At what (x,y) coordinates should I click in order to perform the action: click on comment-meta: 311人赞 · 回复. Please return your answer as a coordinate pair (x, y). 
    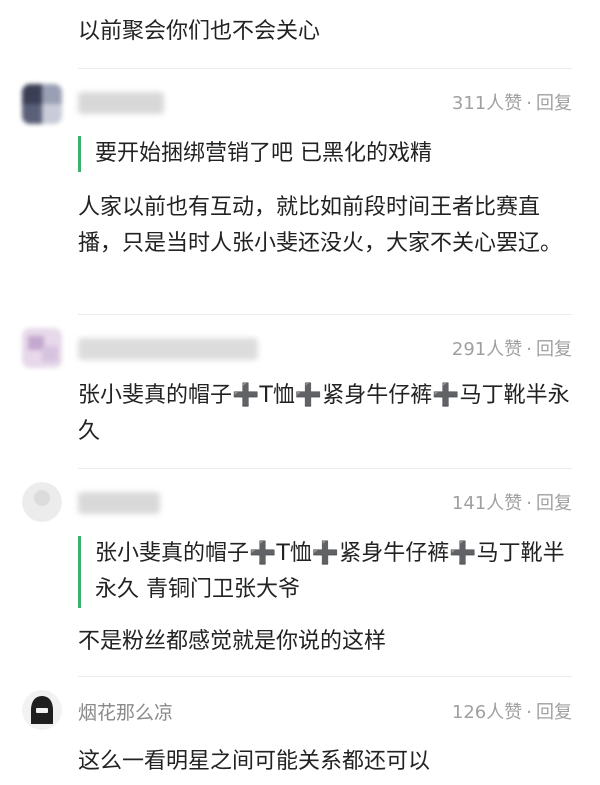
    Looking at the image, I should click on (512, 104).